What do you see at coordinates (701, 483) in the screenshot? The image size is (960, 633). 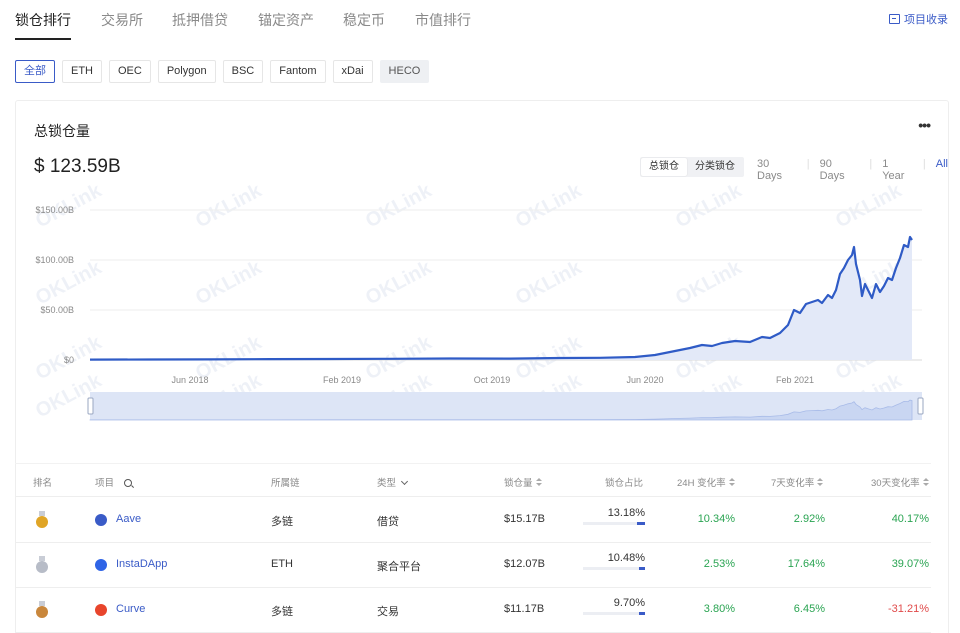 I see `th-24h-label: 24H 变化率` at bounding box center [701, 483].